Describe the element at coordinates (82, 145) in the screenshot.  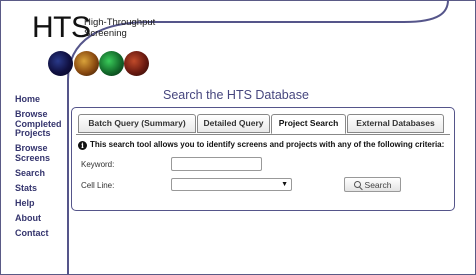
I see `info-icon: i` at that location.